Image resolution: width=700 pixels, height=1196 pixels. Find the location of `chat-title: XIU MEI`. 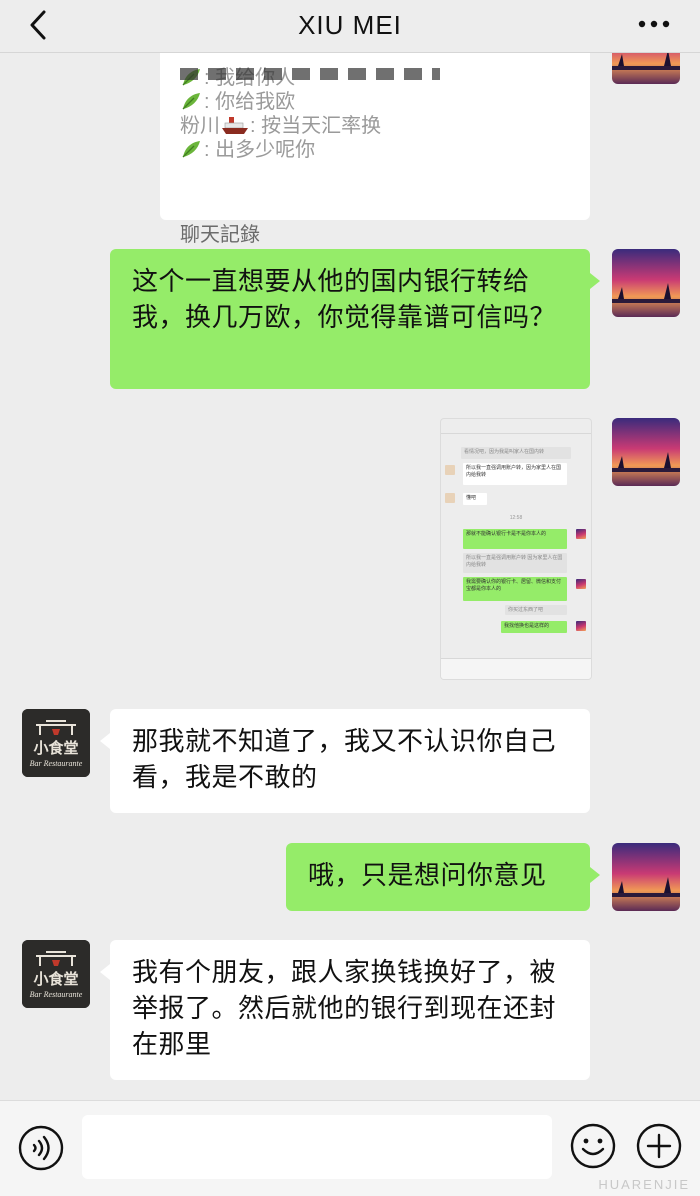

chat-title: XIU MEI is located at coordinates (350, 25).